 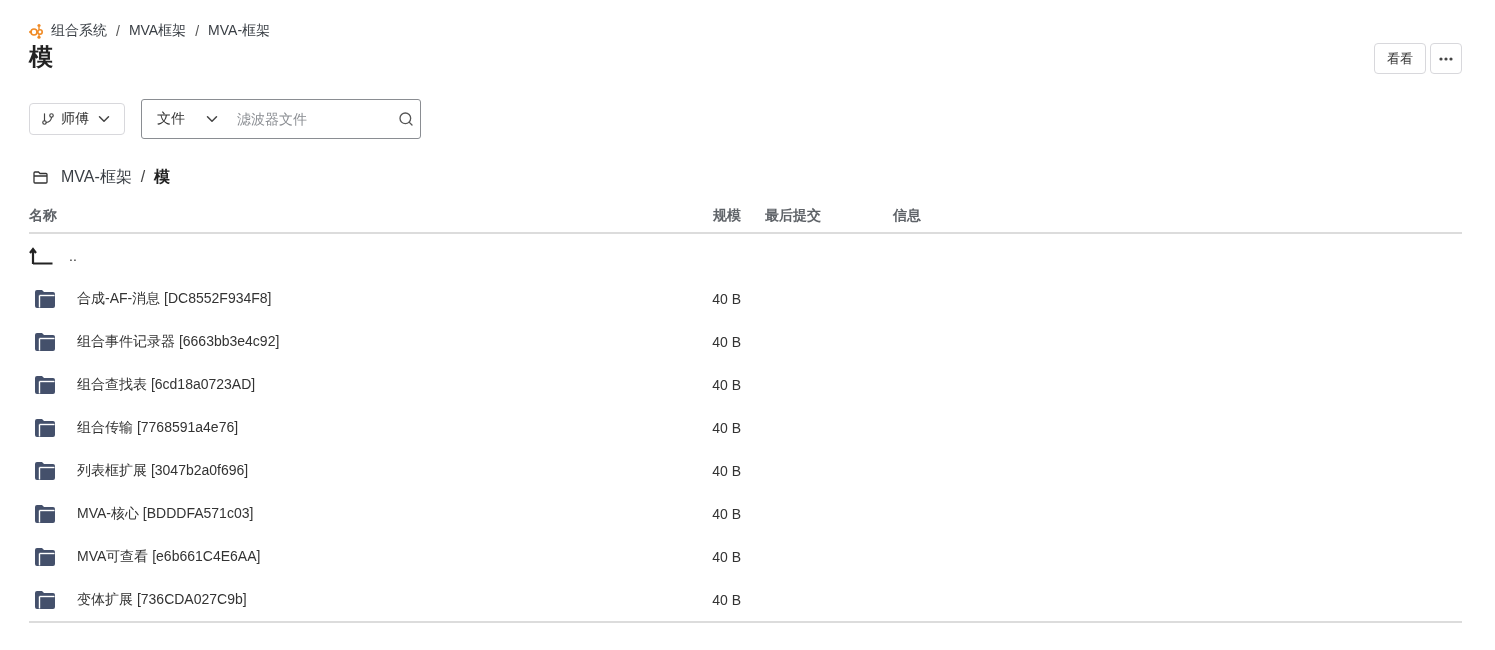 I want to click on branch-icon, so click(x=48, y=119).